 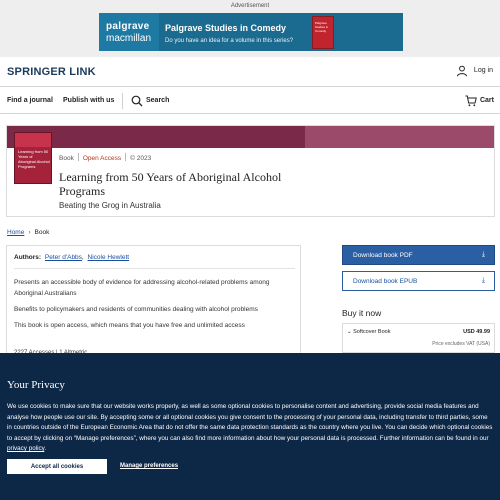 I want to click on user-icon, so click(x=462, y=71).